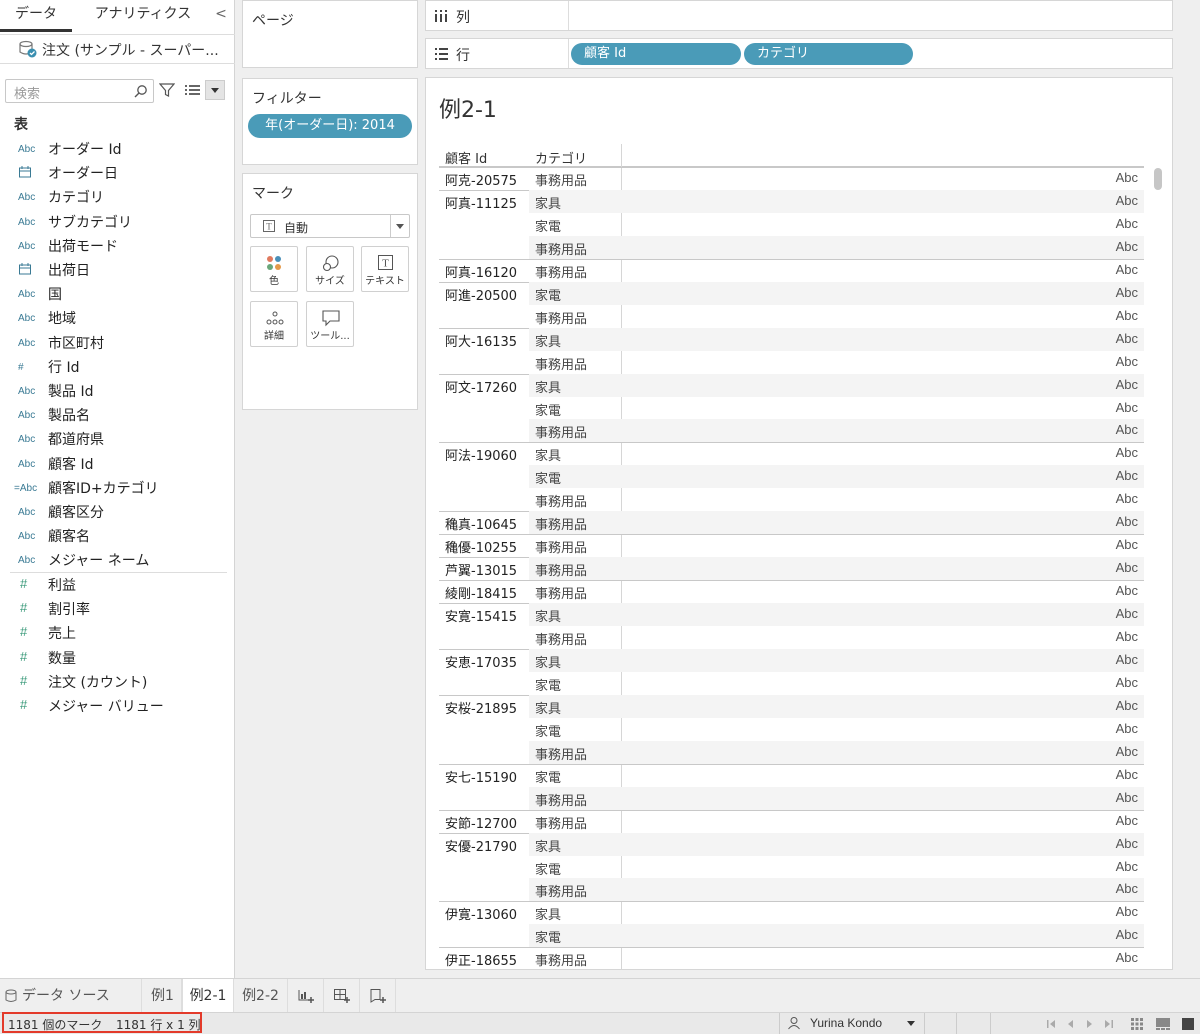 The height and width of the screenshot is (1034, 1200). What do you see at coordinates (274, 324) in the screenshot?
I see `detail-button: 詳細` at bounding box center [274, 324].